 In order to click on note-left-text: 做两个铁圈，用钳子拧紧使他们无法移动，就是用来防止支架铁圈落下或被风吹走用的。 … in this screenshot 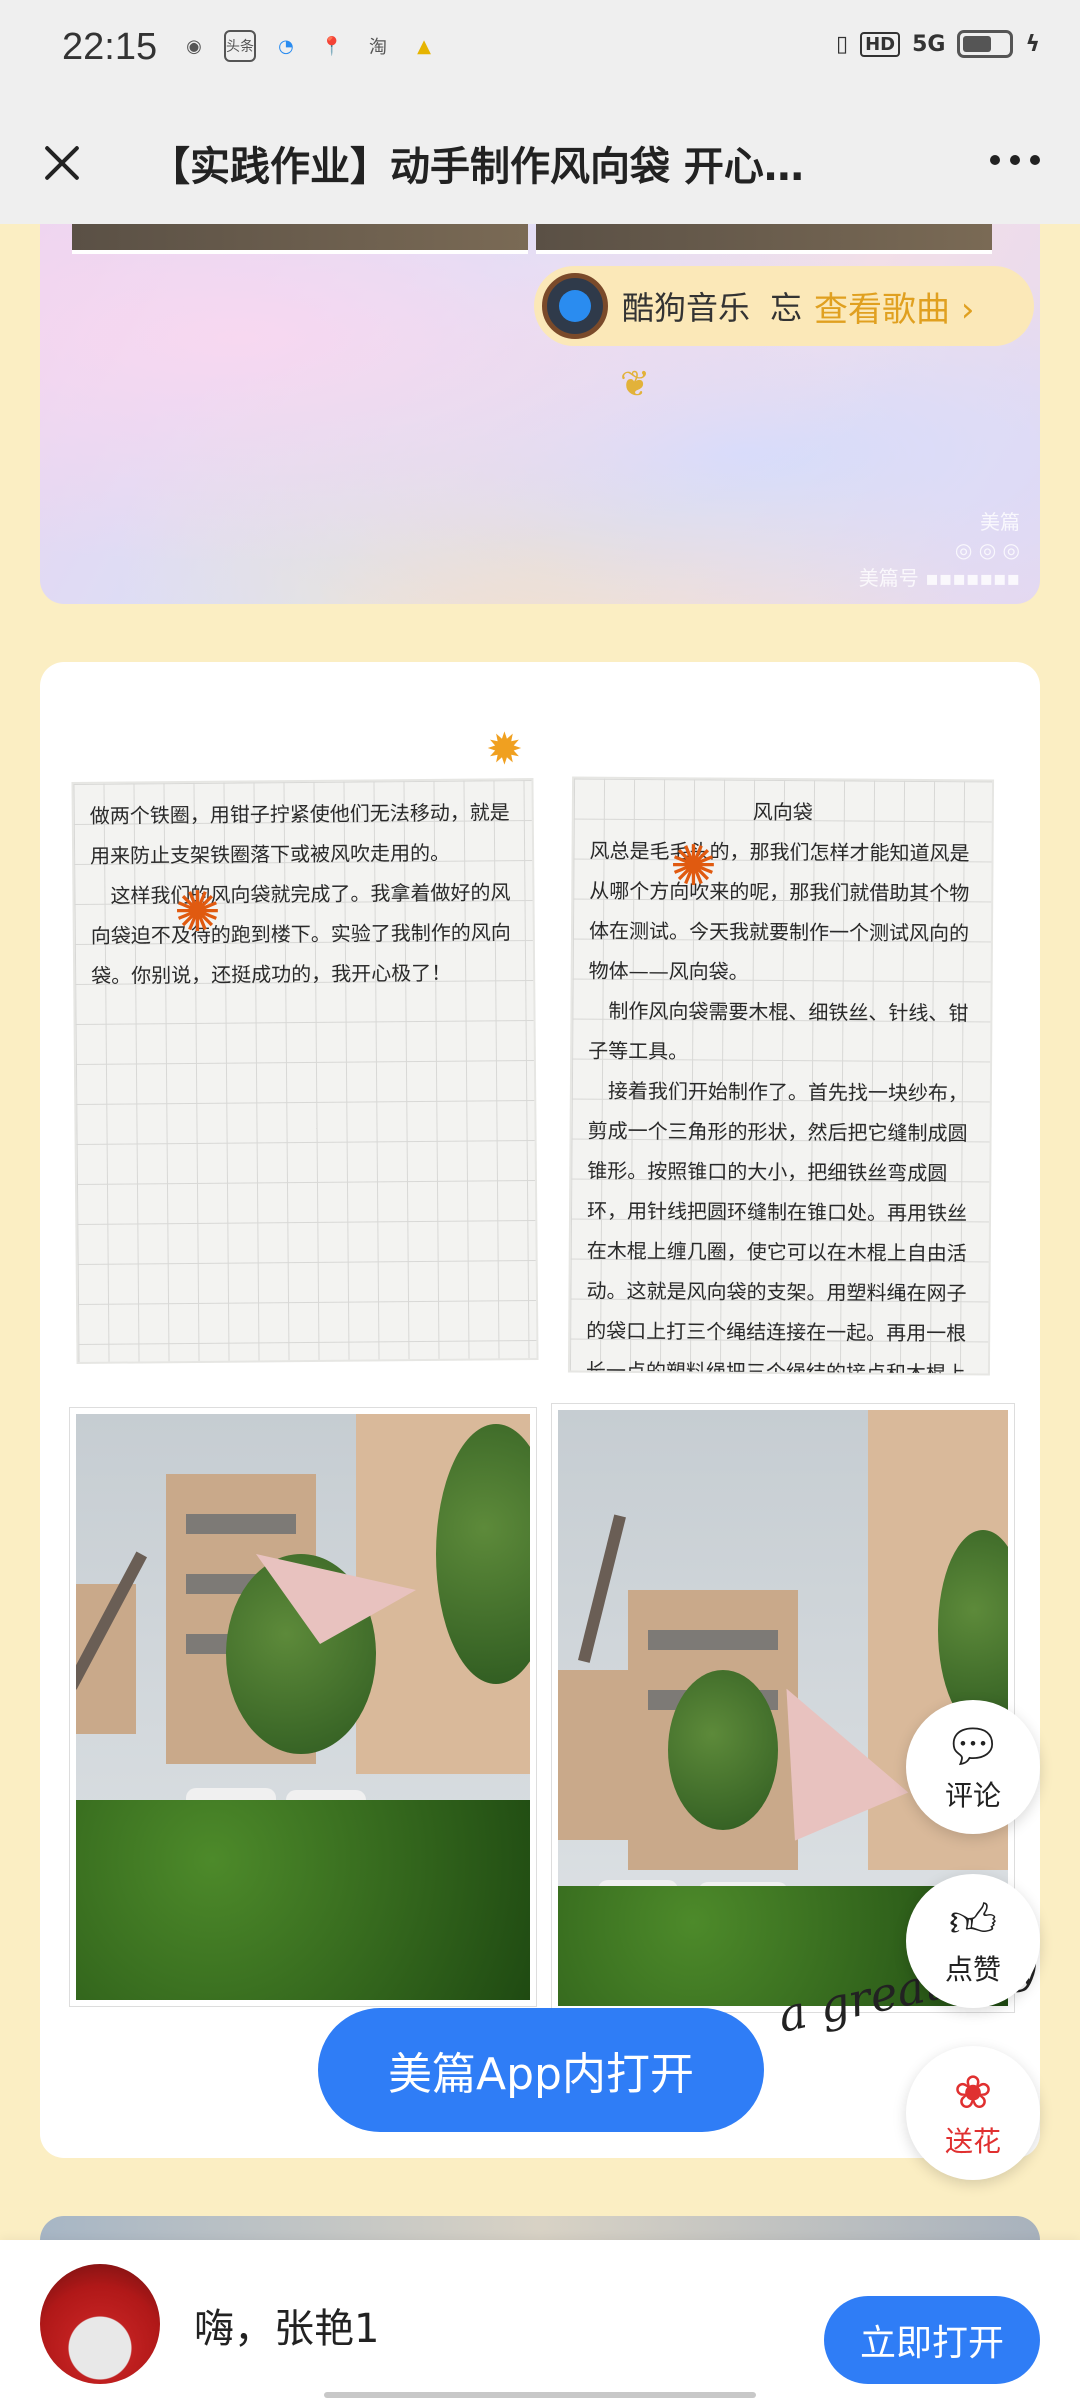, I will do `click(300, 894)`.